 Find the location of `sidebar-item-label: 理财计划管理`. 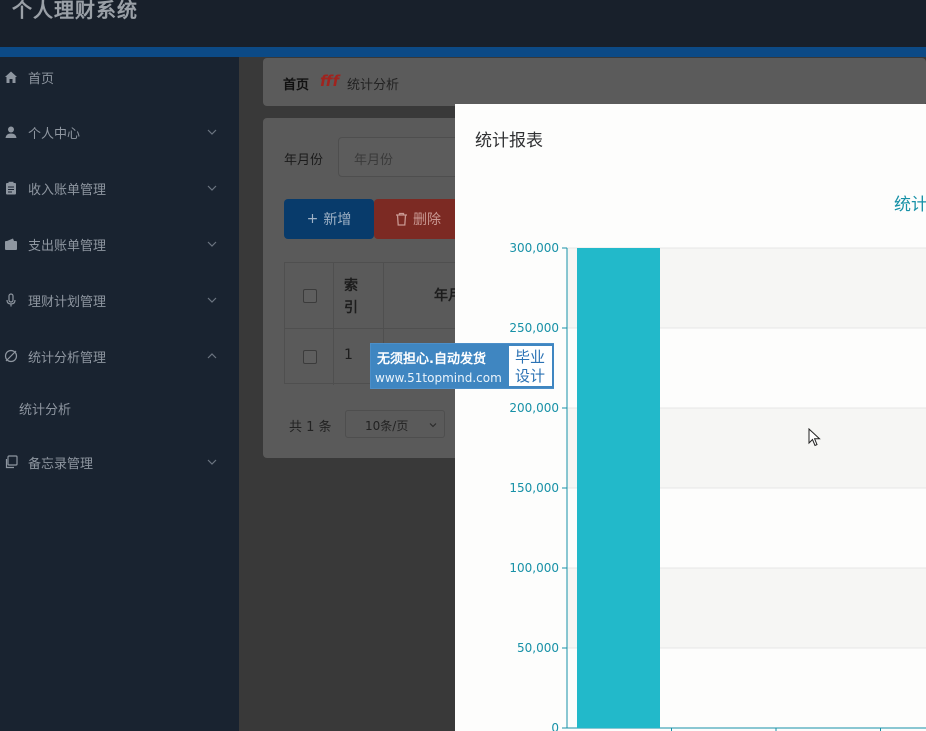

sidebar-item-label: 理财计划管理 is located at coordinates (67, 302).